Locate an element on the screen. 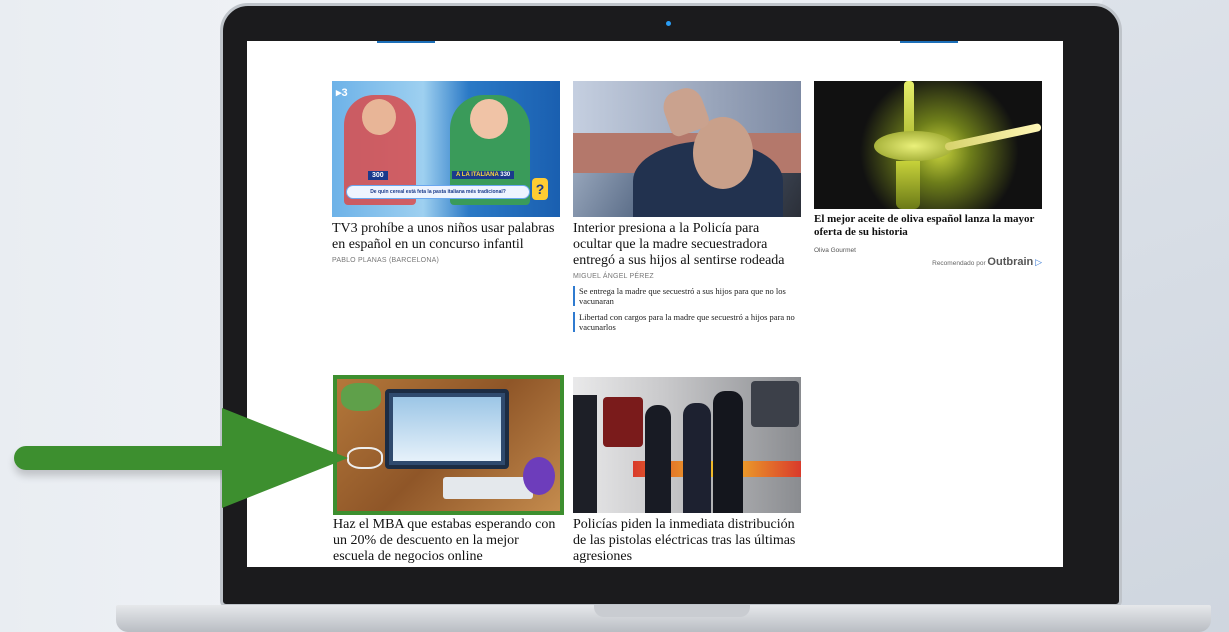 The image size is (1229, 632). pointer-arrow-icon is located at coordinates (285, 458).